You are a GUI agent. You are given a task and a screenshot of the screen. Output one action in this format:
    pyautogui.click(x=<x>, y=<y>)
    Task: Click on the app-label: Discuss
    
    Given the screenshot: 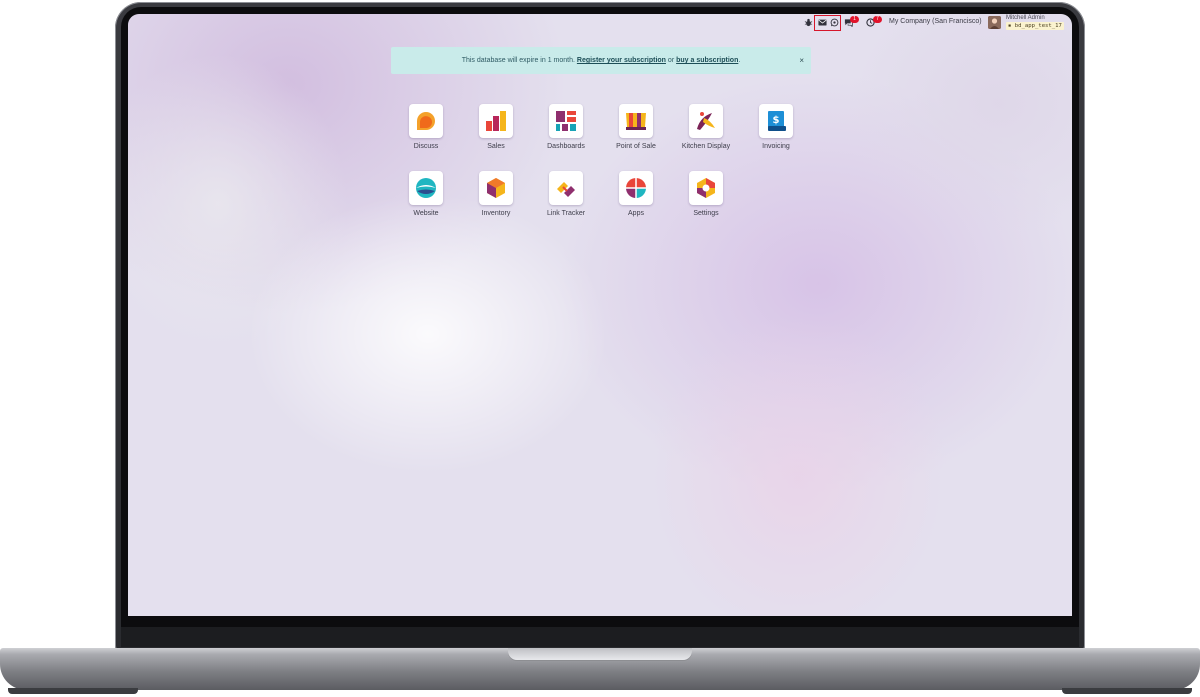 What is the action you would take?
    pyautogui.click(x=426, y=146)
    